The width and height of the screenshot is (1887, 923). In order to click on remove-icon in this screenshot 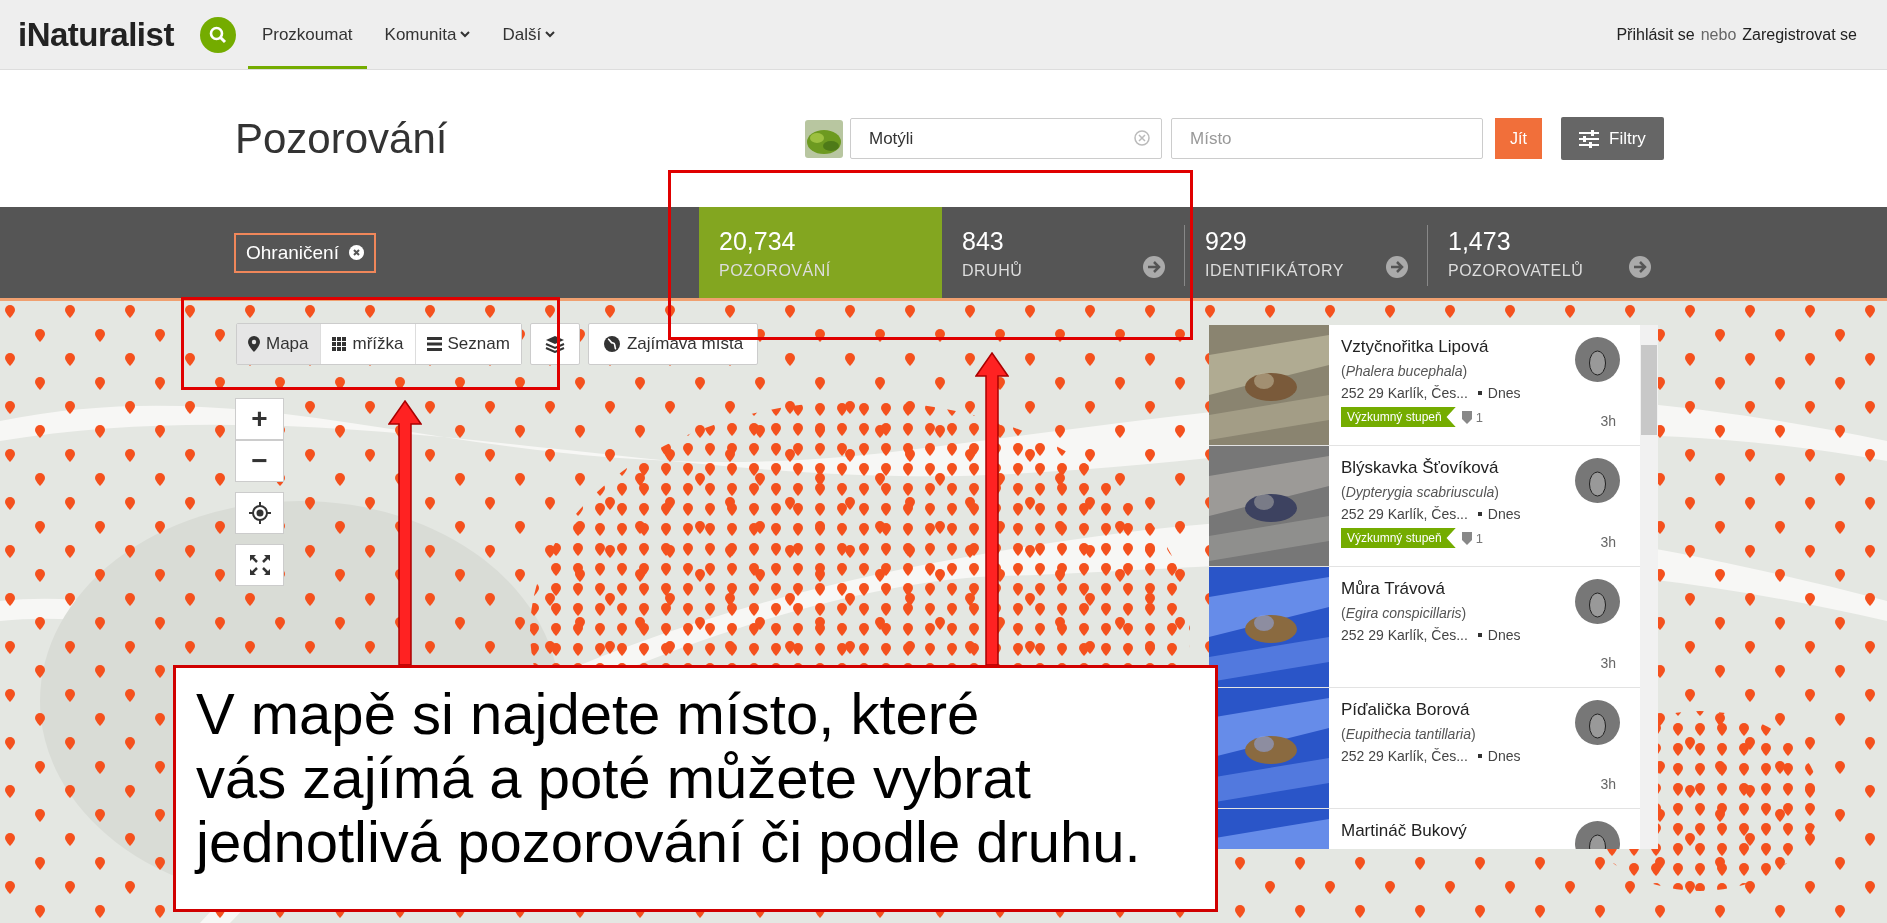, I will do `click(356, 252)`.